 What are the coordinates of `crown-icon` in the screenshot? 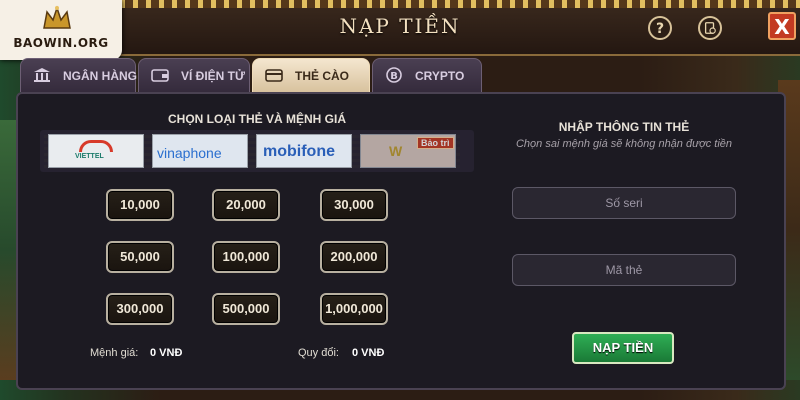 It's located at (57, 17).